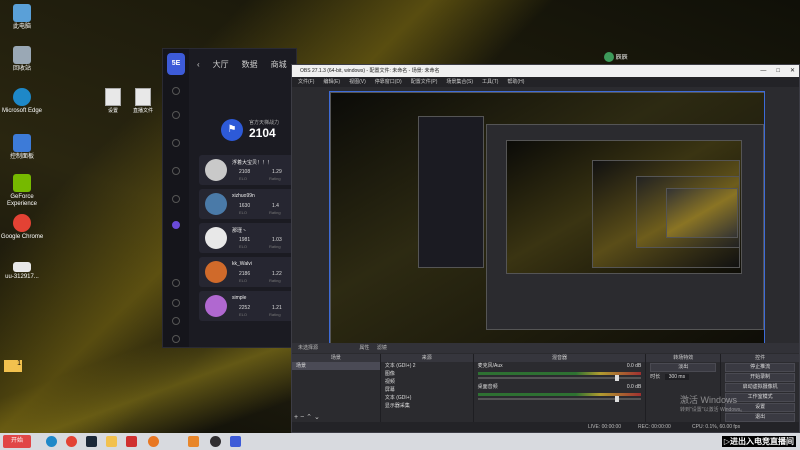  I want to click on activation-watermark: 激活 Windows 转到"设置"以激活 Windows。, so click(713, 404).